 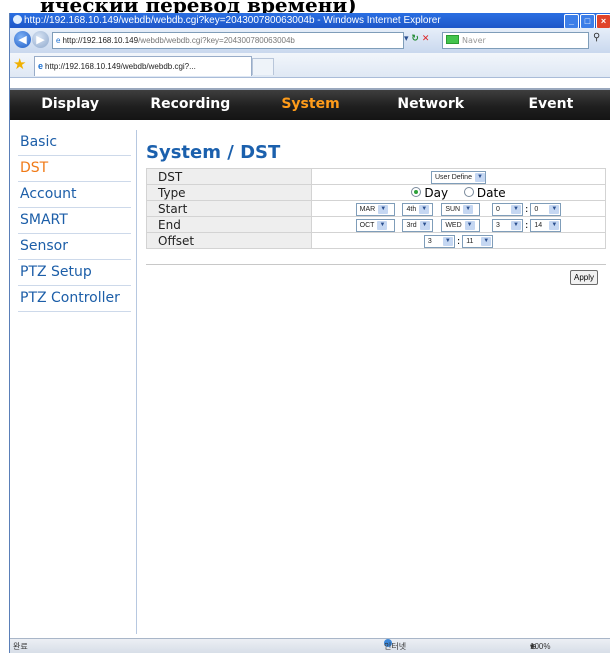 I want to click on sidebar-item-basic: Basic, so click(x=74, y=143).